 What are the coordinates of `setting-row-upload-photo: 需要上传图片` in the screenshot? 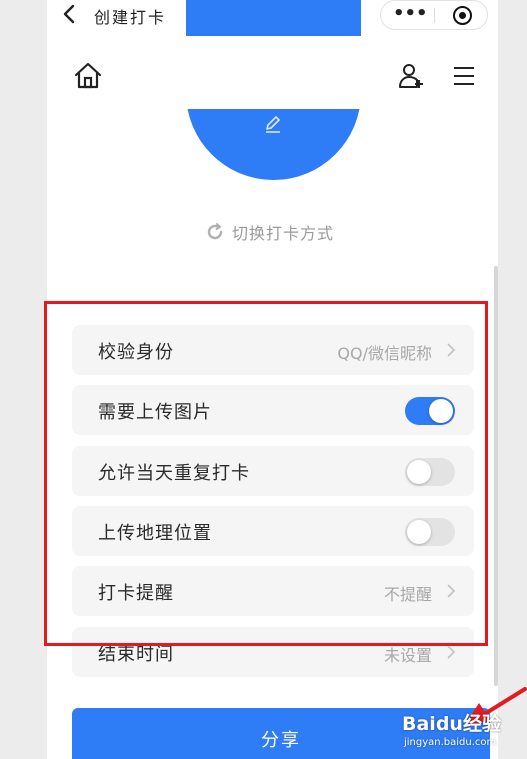 It's located at (273, 410).